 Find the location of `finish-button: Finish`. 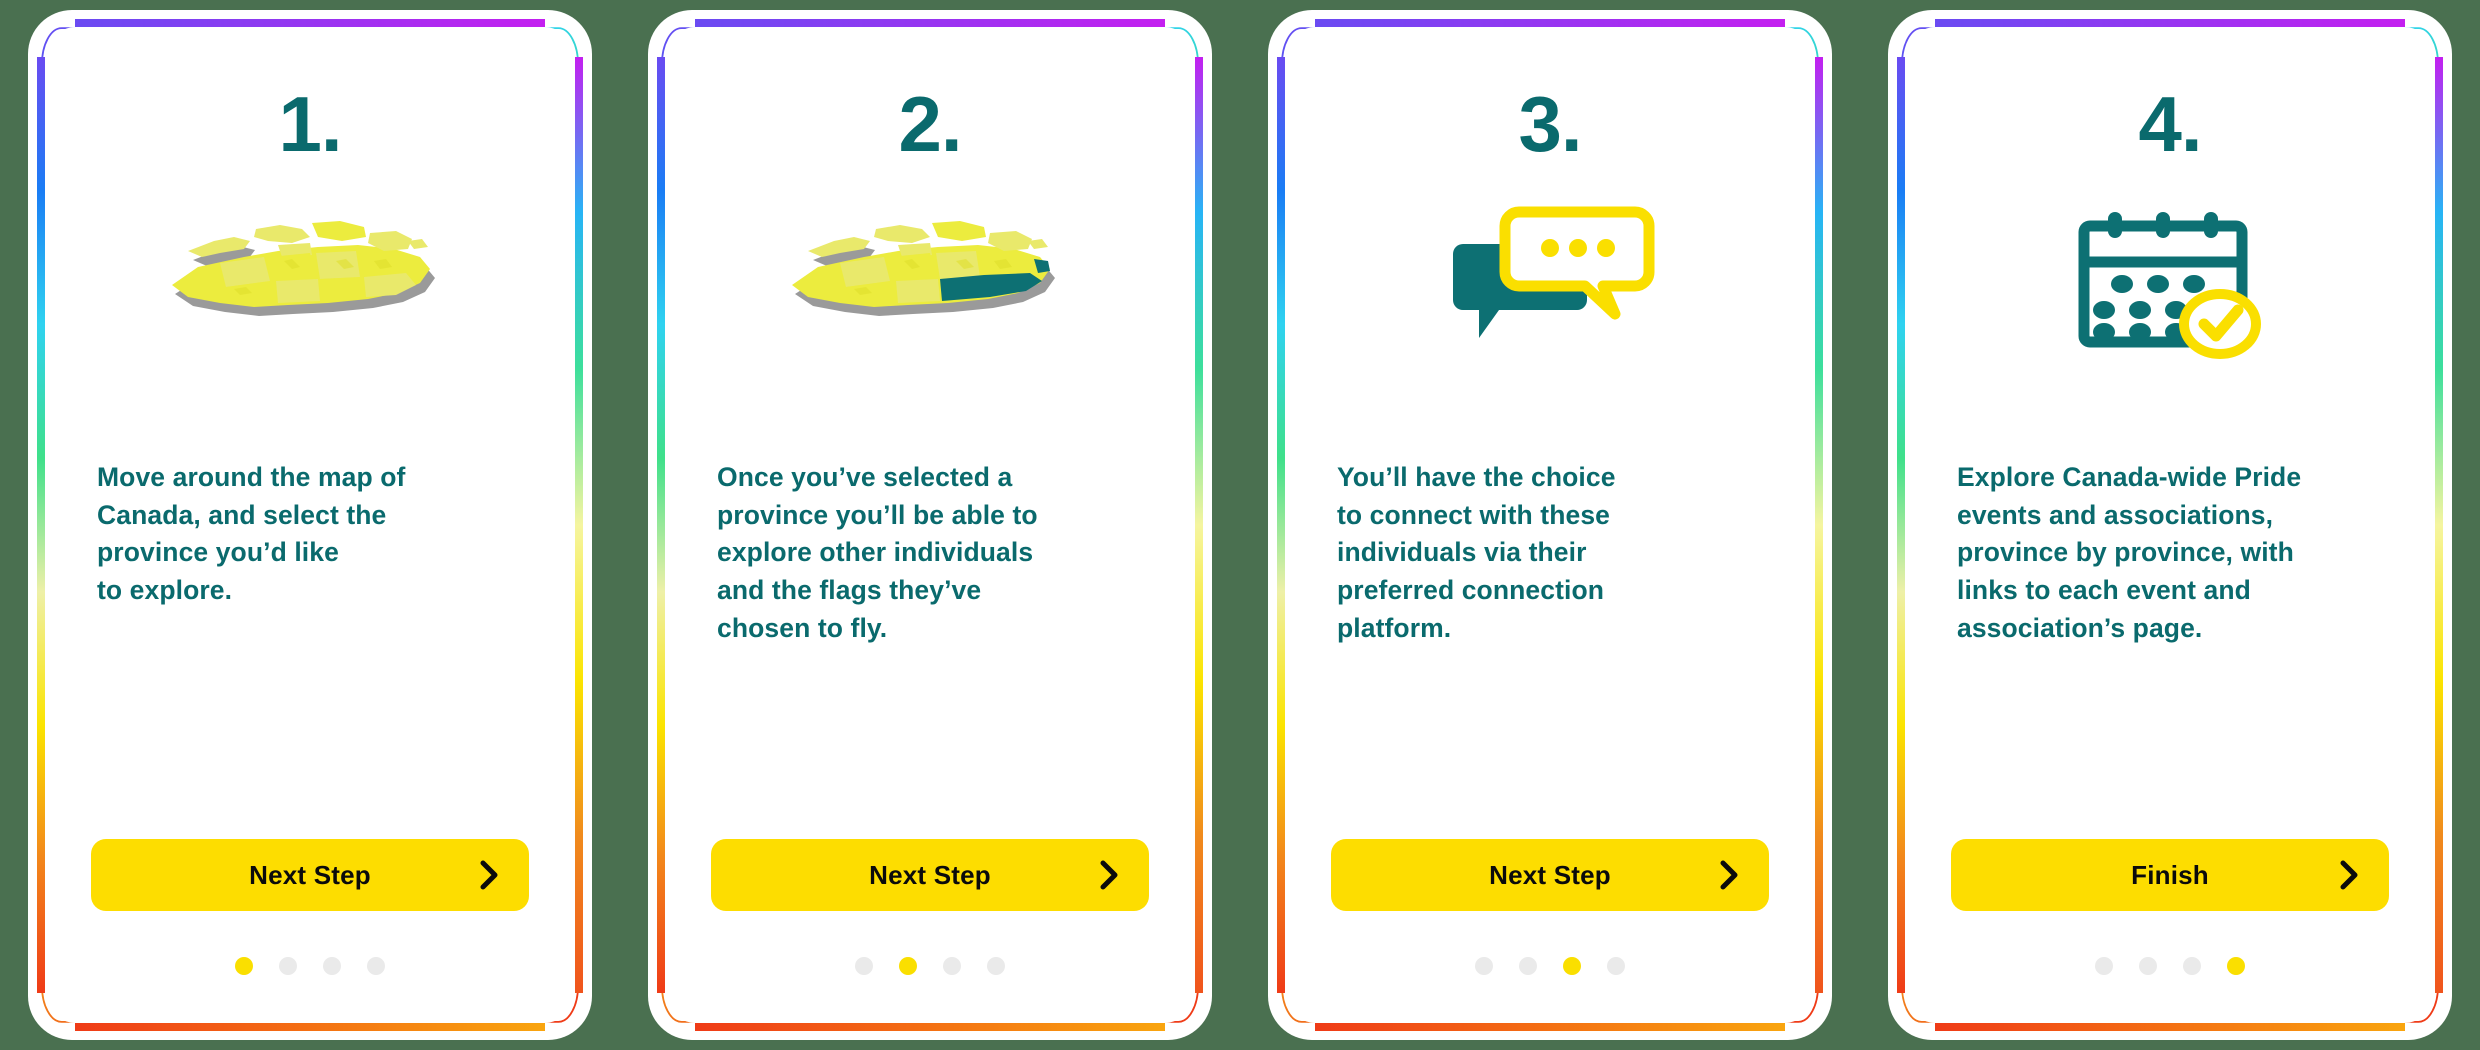

finish-button: Finish is located at coordinates (2170, 875).